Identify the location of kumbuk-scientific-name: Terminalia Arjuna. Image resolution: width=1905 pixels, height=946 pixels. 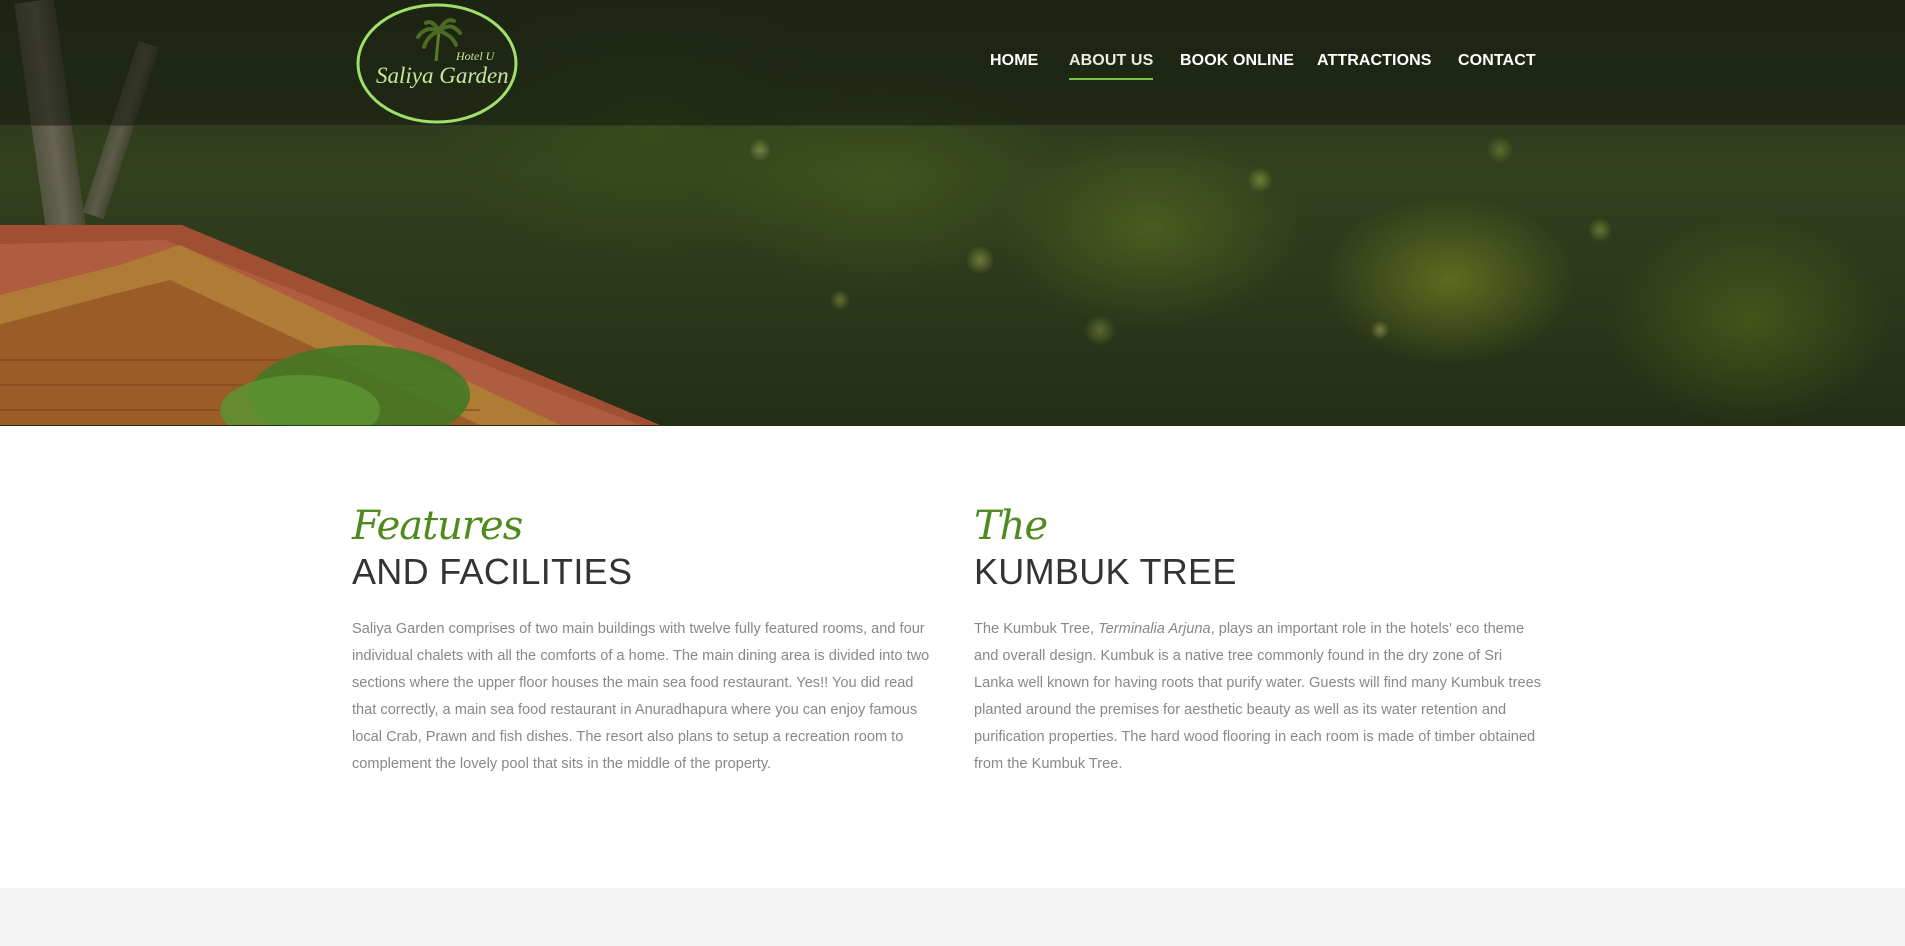
(1154, 629).